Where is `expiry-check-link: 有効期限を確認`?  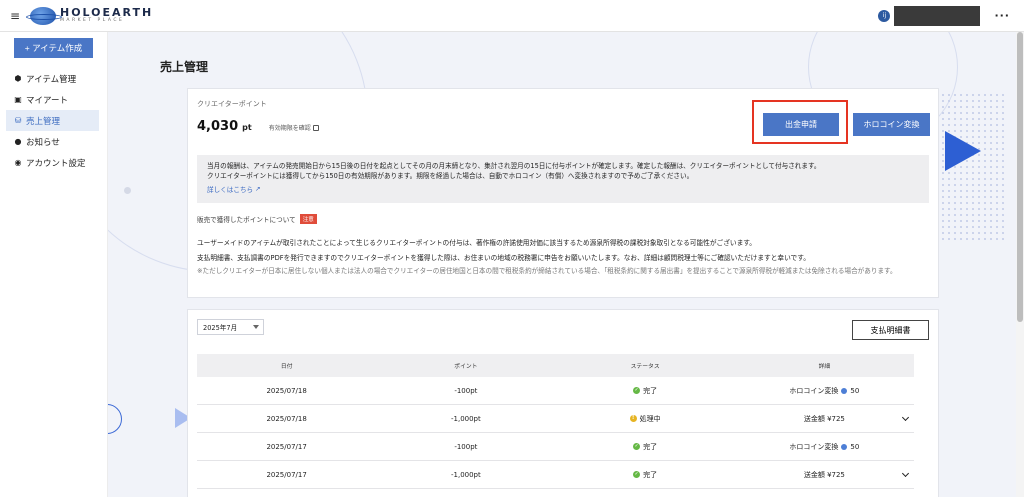
expiry-check-link: 有効期限を確認 is located at coordinates (294, 127).